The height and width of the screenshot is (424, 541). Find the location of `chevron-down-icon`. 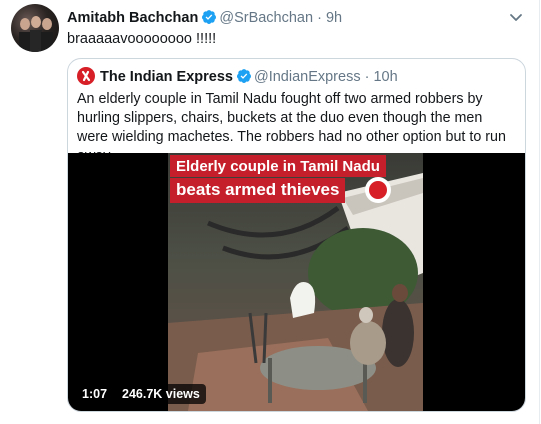

chevron-down-icon is located at coordinates (516, 17).